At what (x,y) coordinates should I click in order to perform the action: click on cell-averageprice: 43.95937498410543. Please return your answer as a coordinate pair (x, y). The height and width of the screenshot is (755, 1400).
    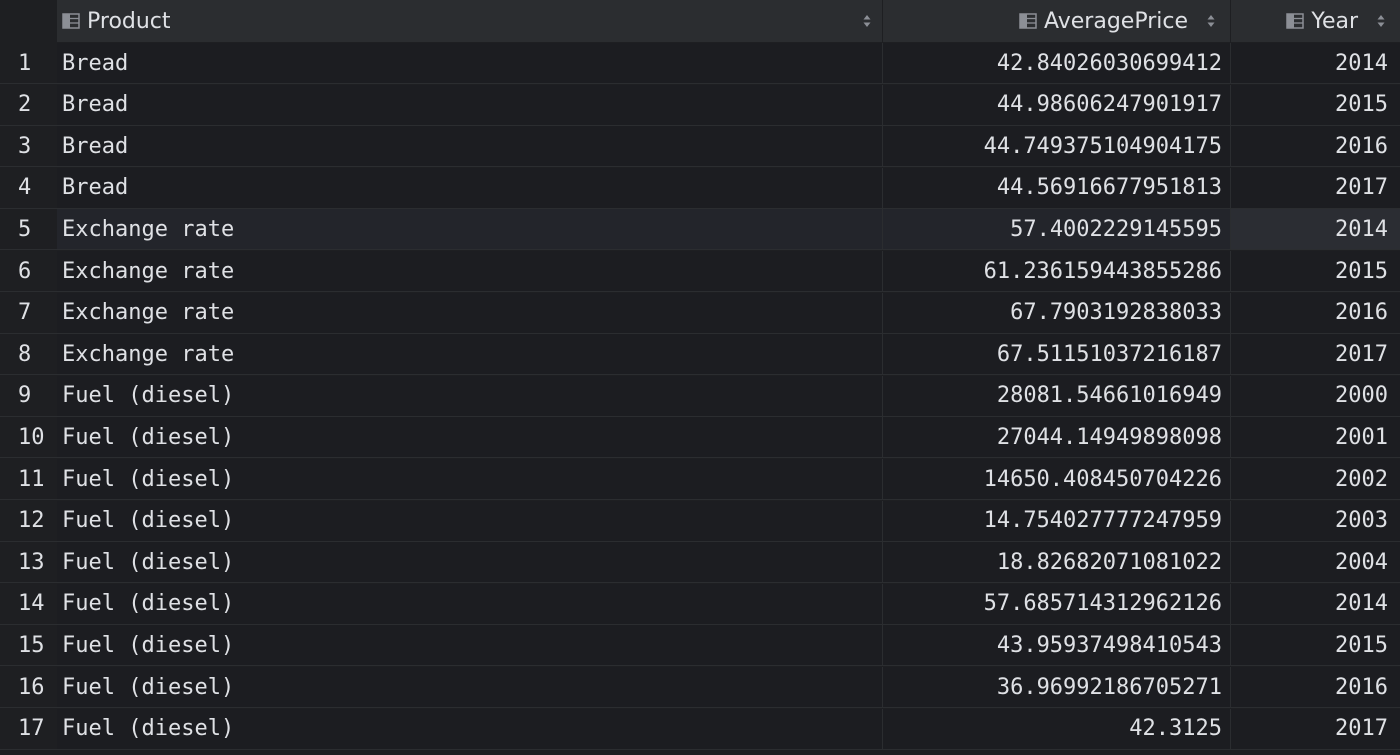
    Looking at the image, I should click on (1057, 645).